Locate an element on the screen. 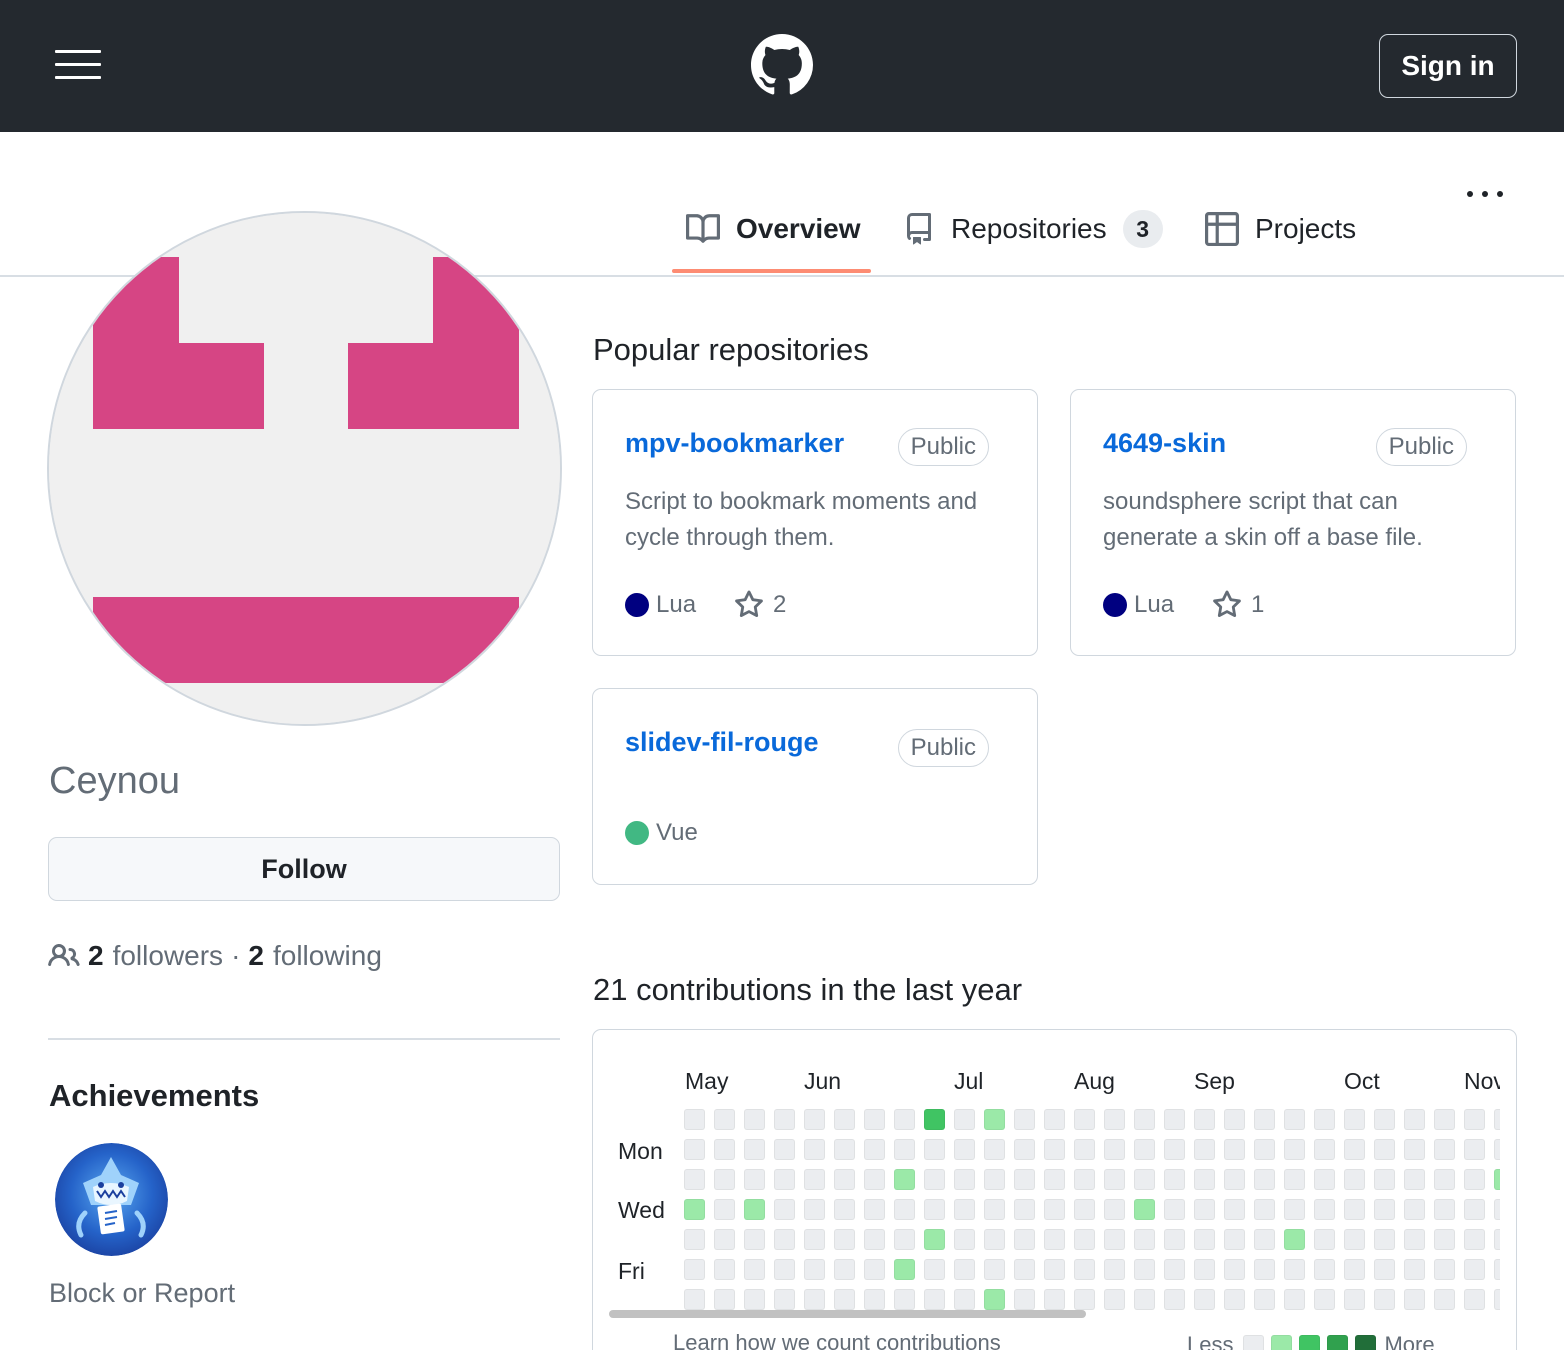  github-octocat-icon is located at coordinates (782, 65).